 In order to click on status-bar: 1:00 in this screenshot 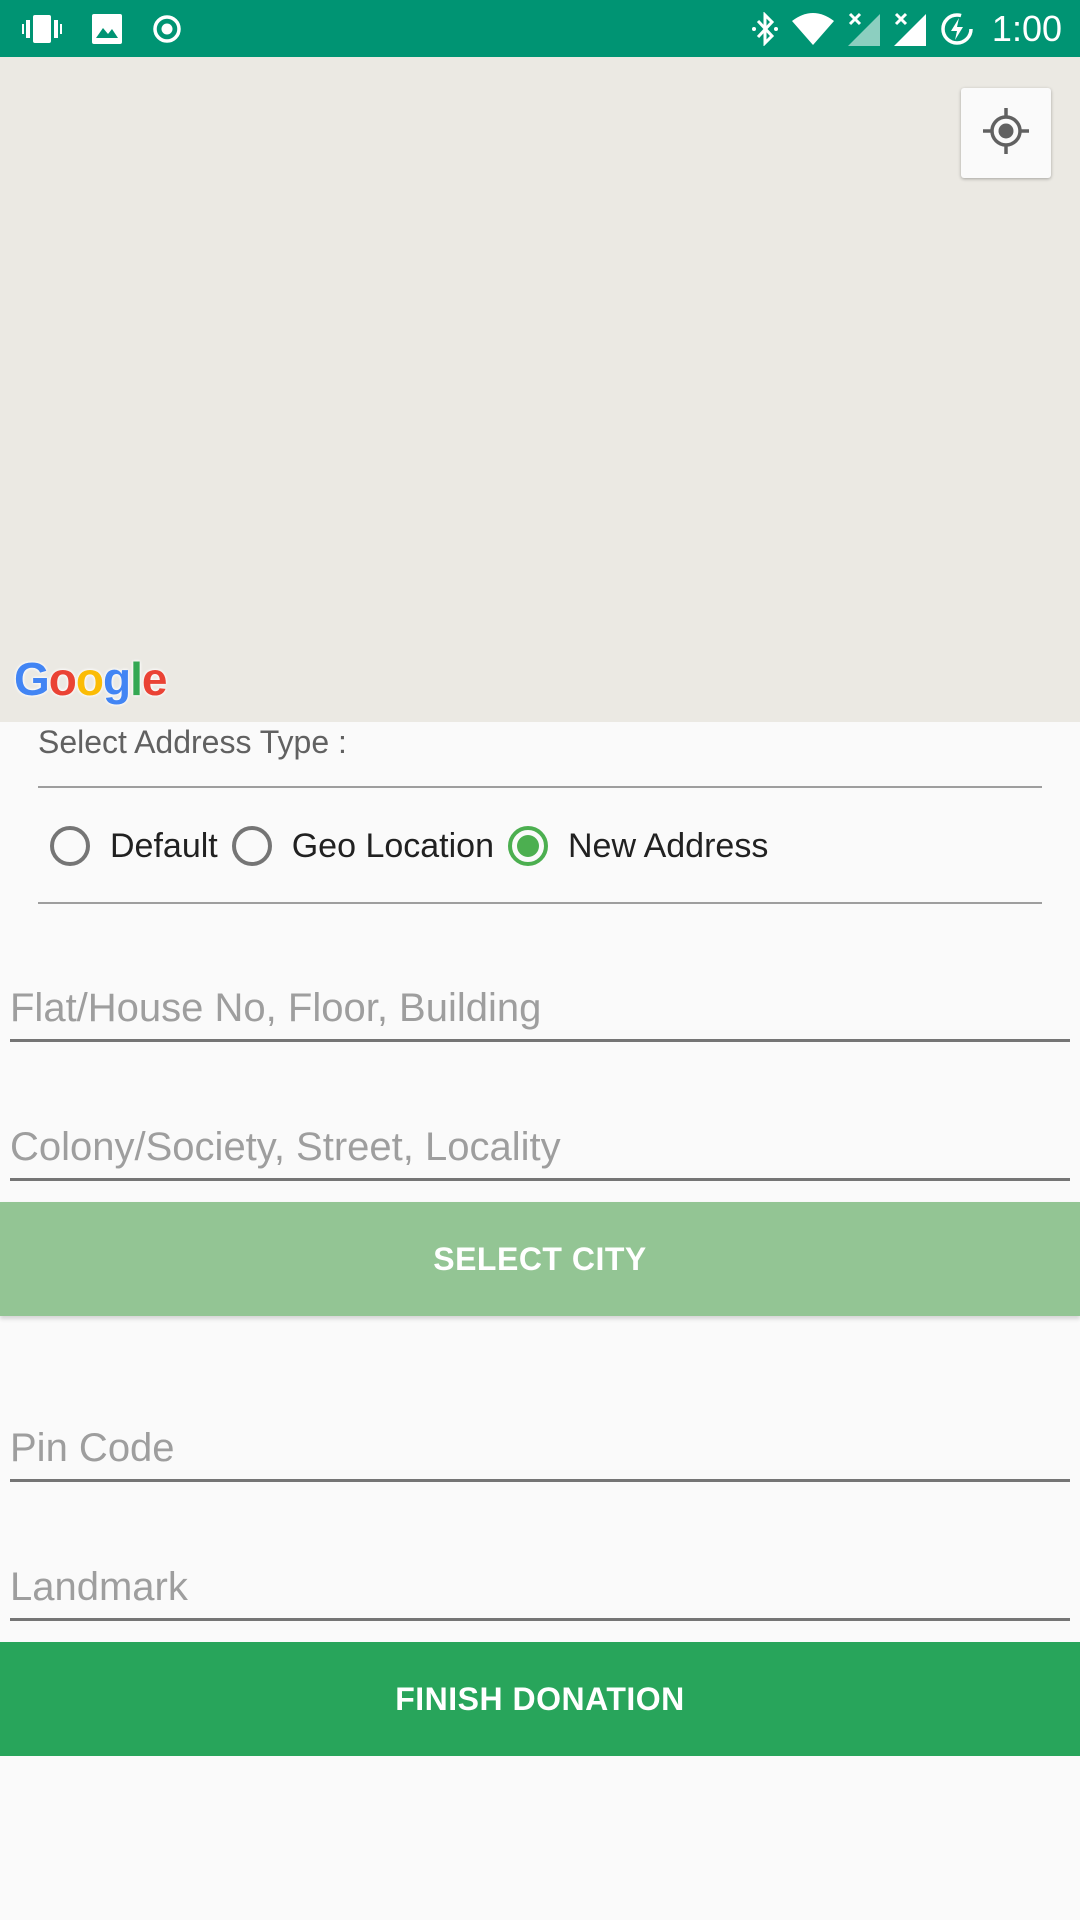, I will do `click(540, 28)`.